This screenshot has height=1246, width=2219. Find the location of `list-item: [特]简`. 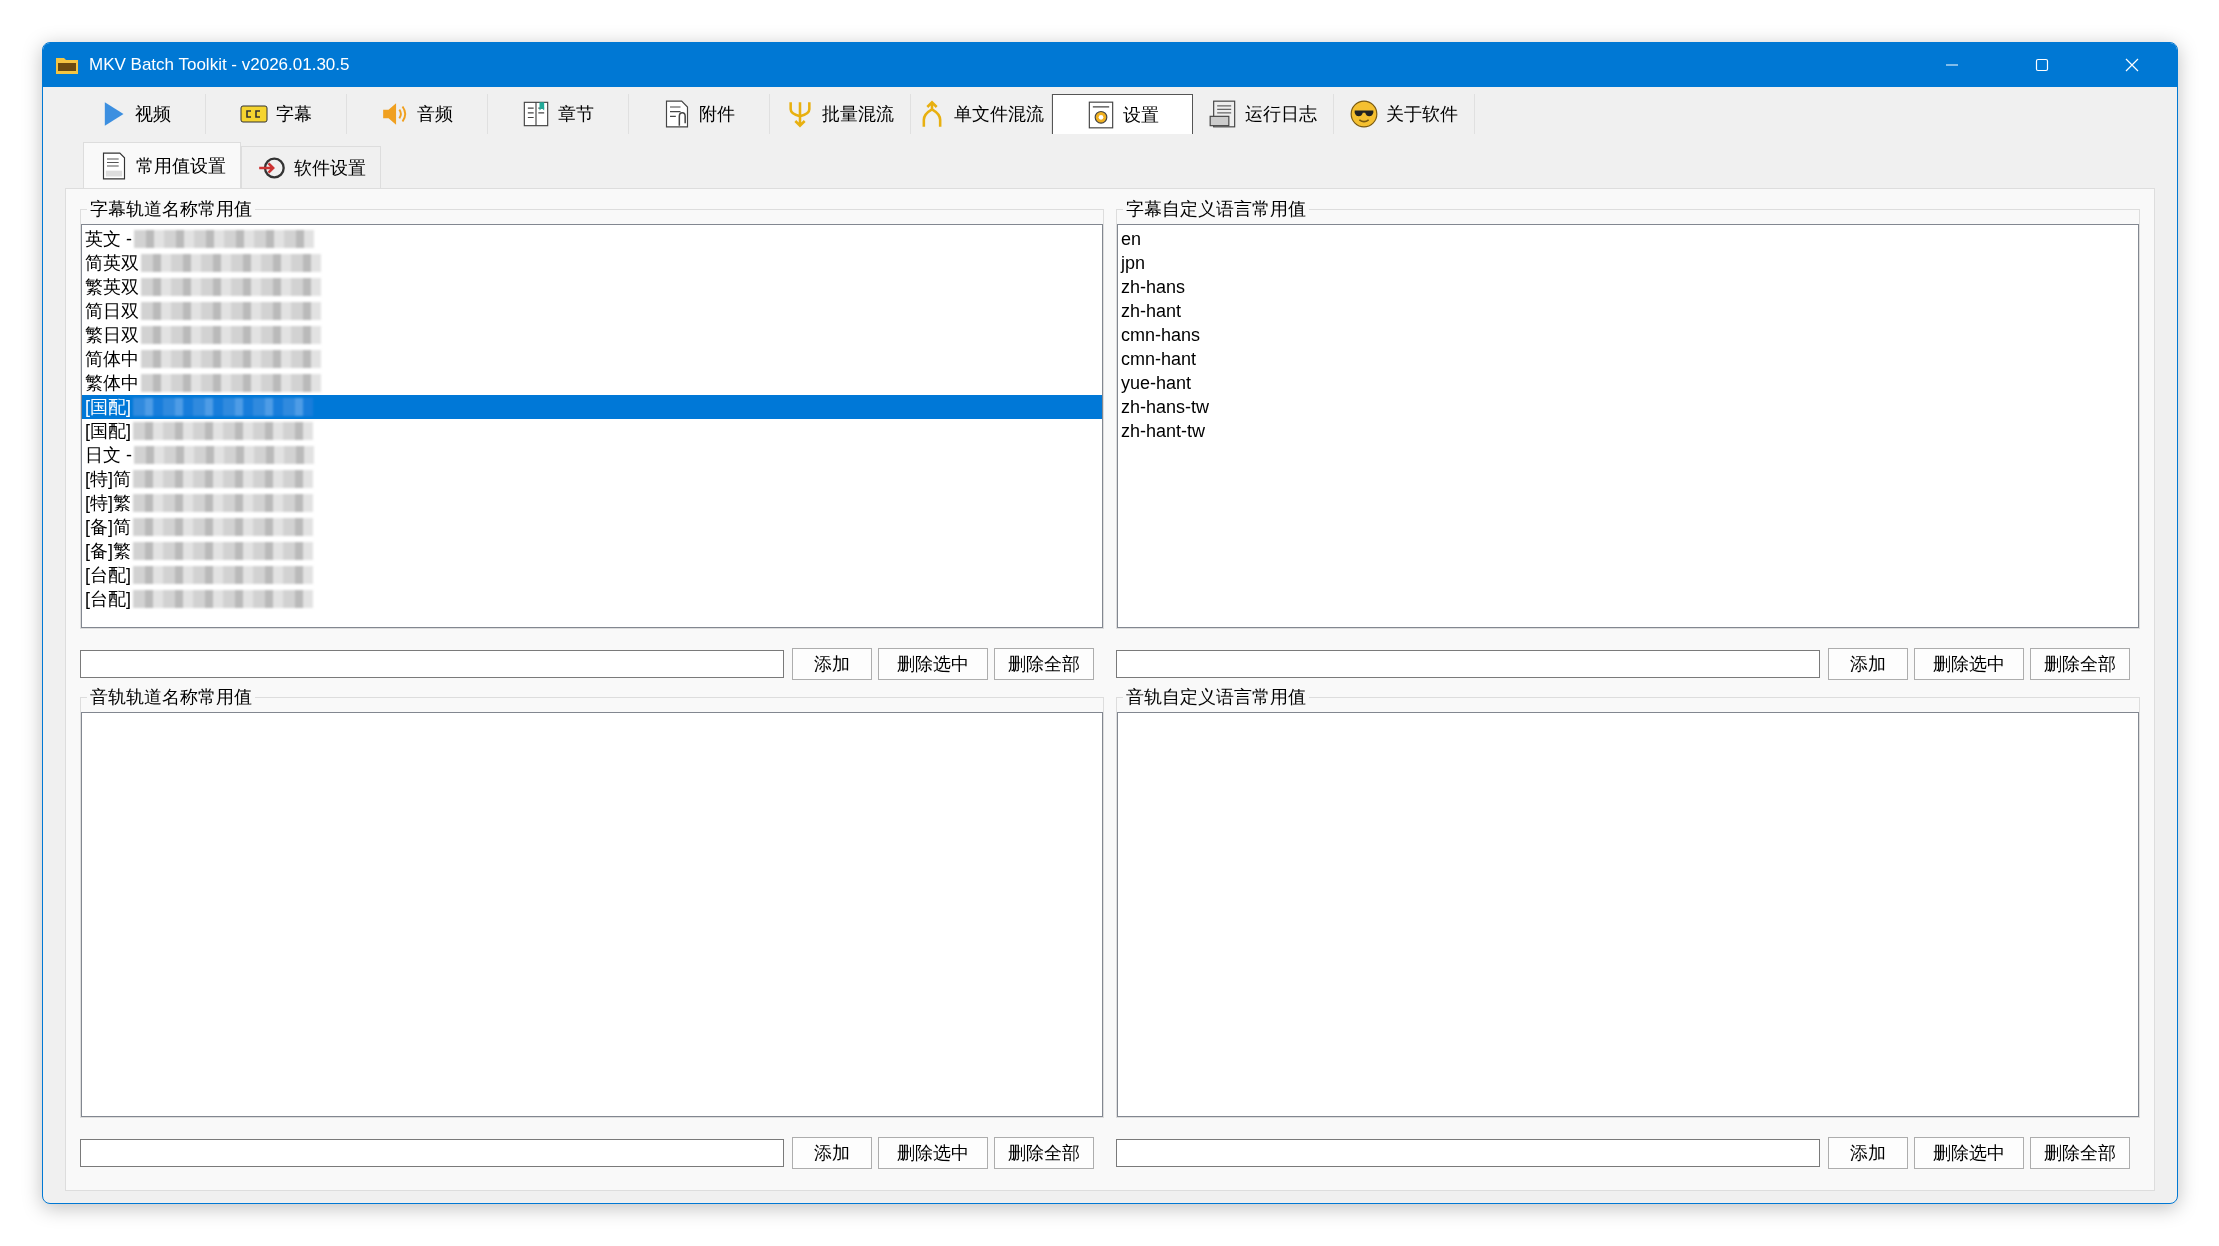

list-item: [特]简 is located at coordinates (592, 479).